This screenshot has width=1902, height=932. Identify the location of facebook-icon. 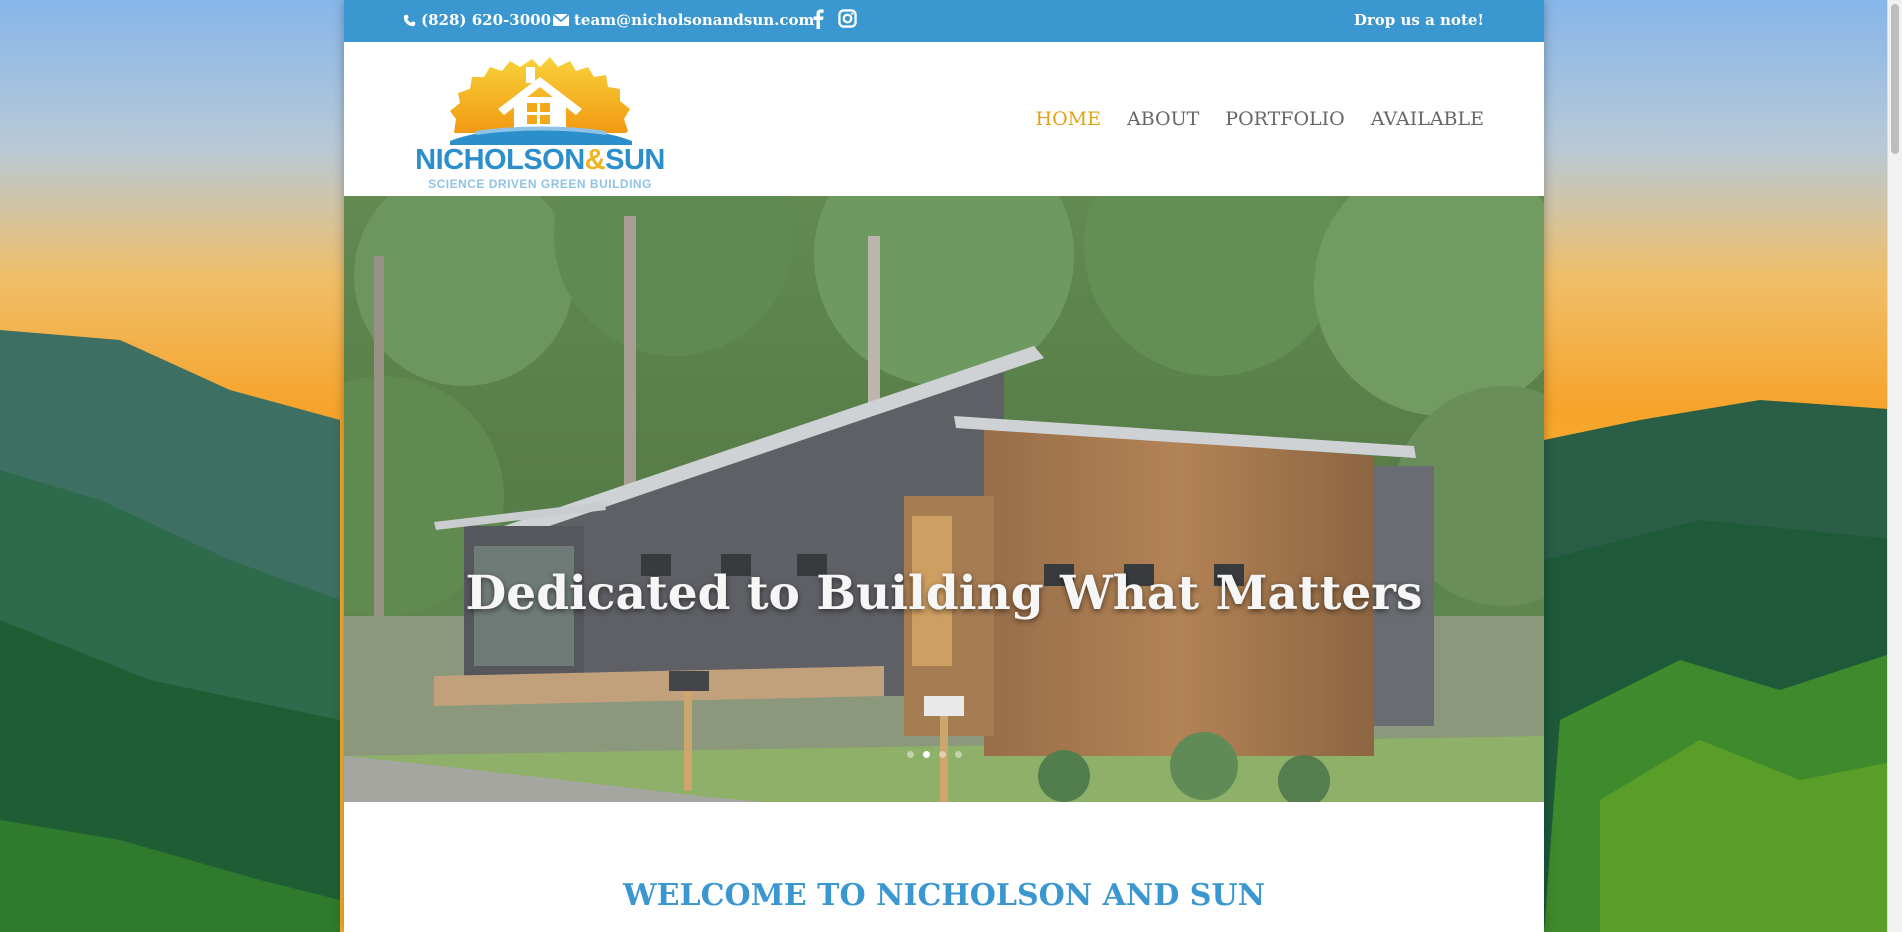
(818, 19).